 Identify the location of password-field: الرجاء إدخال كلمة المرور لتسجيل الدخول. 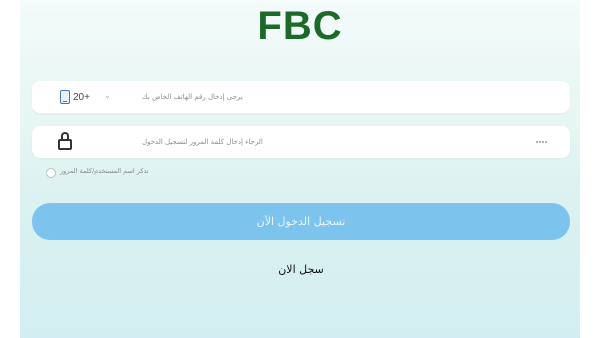
(301, 142).